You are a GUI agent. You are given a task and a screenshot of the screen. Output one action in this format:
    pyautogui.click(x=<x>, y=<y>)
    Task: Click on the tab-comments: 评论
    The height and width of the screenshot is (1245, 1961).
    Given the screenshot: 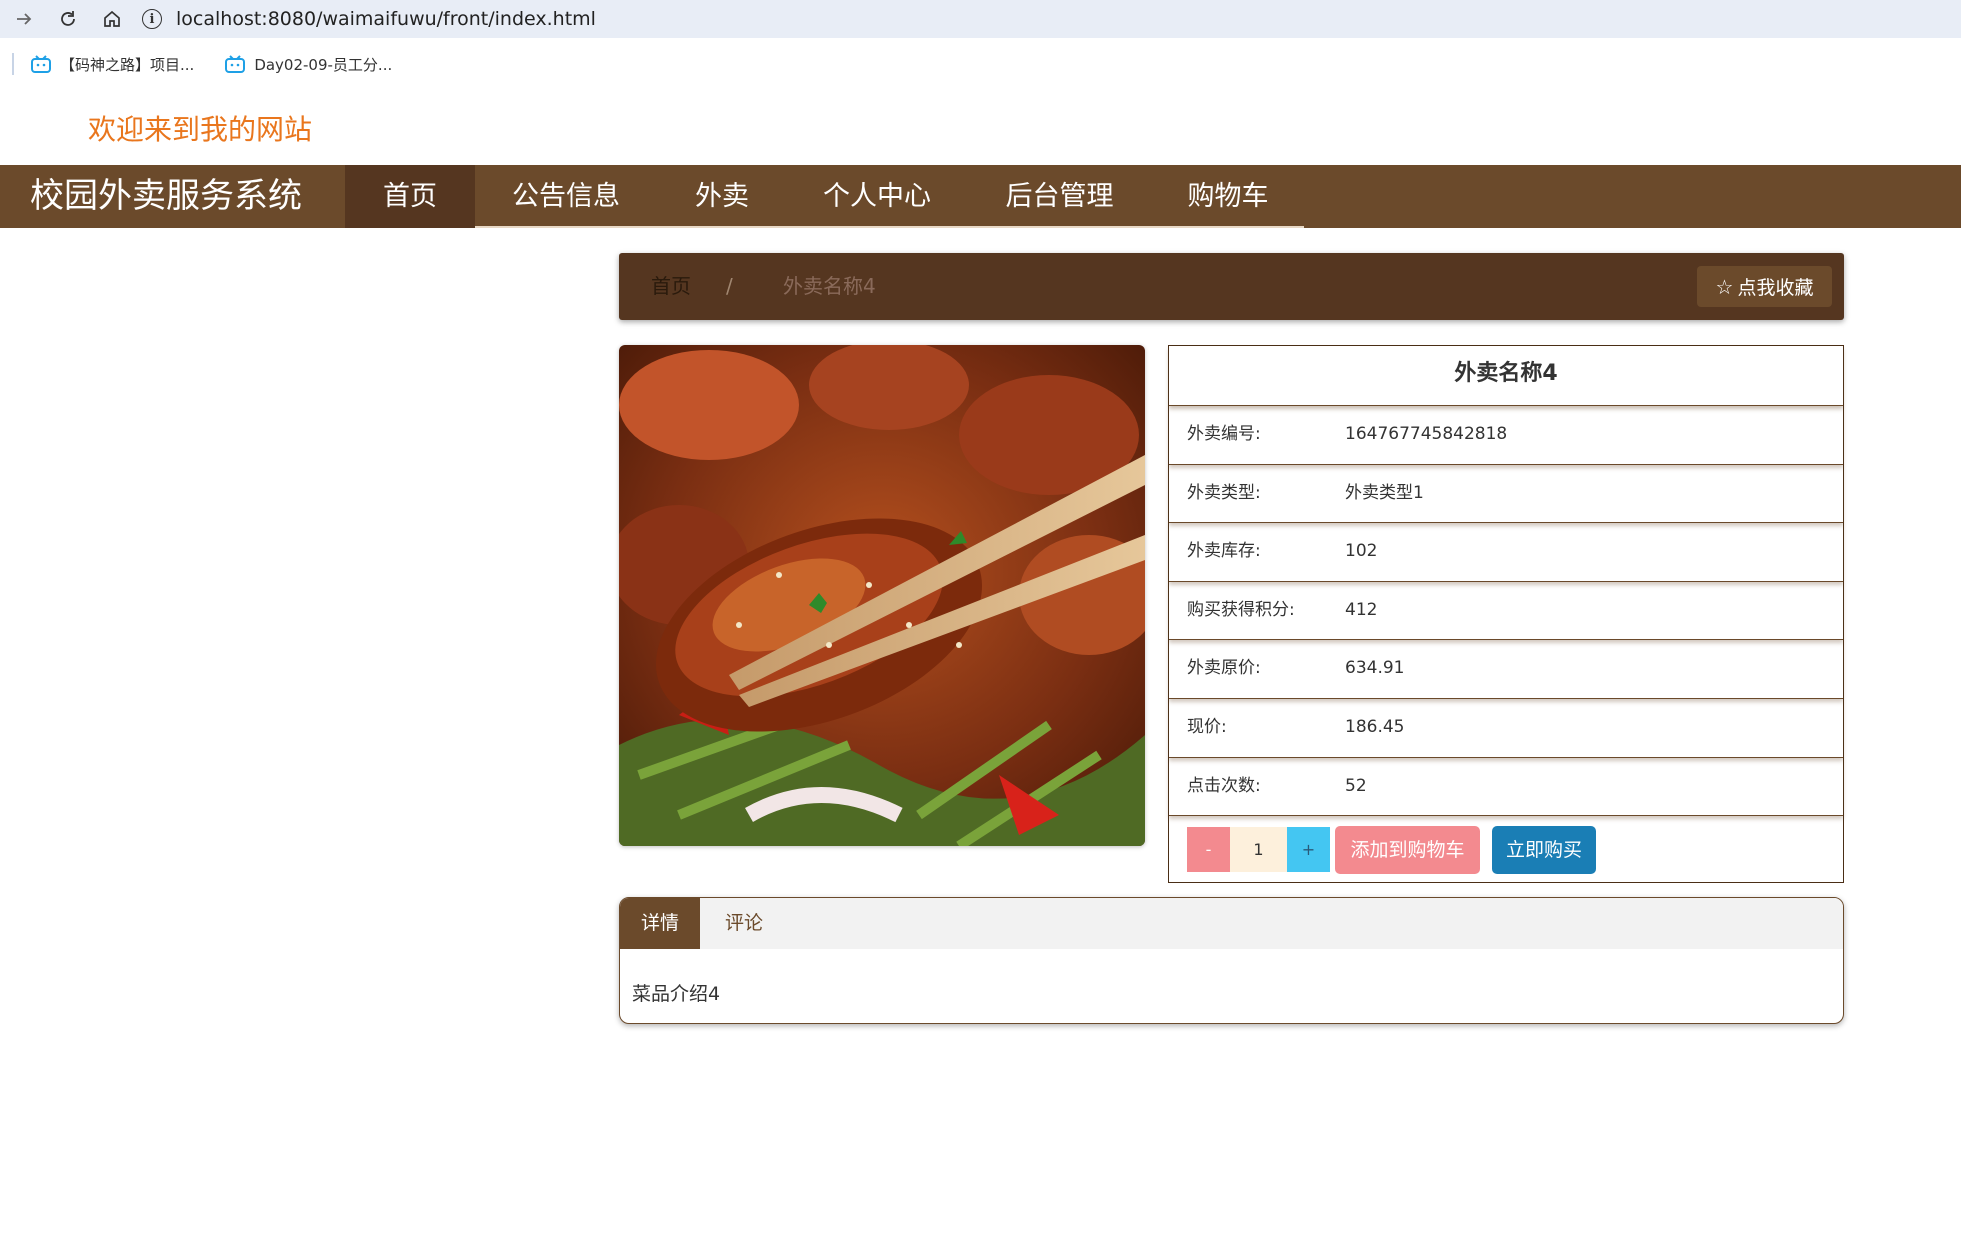 What is the action you would take?
    pyautogui.click(x=744, y=923)
    